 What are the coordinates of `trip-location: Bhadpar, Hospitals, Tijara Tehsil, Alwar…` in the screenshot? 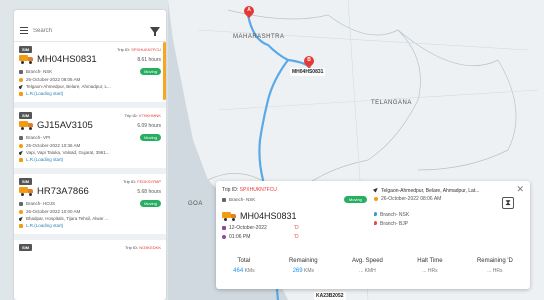 It's located at (67, 218).